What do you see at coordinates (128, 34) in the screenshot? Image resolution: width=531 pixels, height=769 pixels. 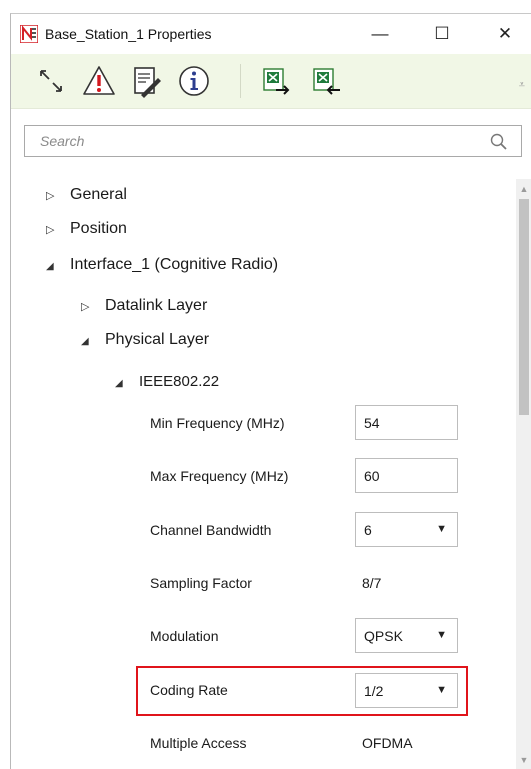 I see `window-title: Base_Station_1 Properties` at bounding box center [128, 34].